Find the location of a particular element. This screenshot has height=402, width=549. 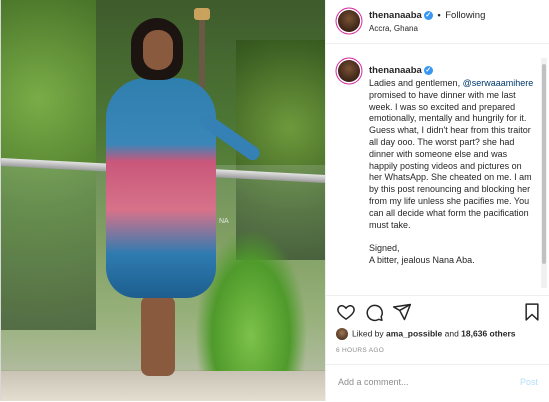

comment-button is located at coordinates (374, 312).